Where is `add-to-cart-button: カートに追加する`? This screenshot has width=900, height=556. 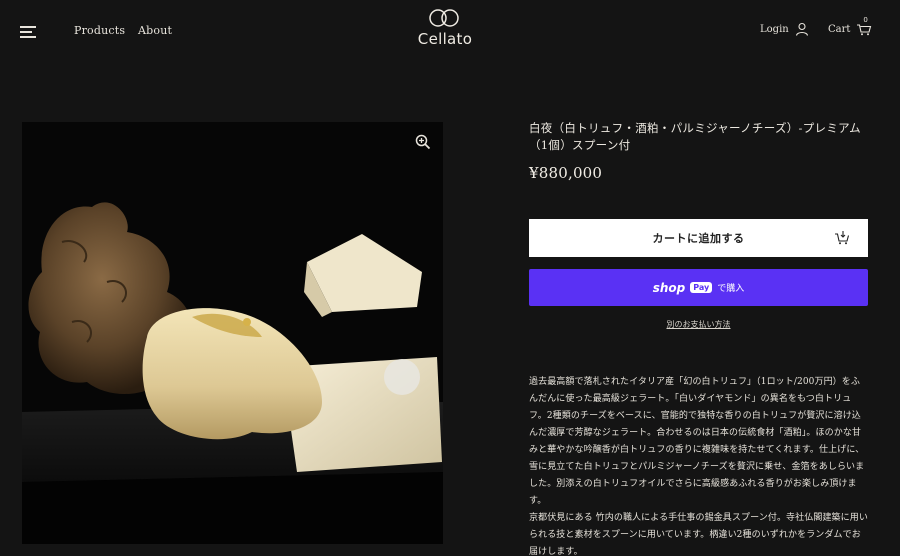
add-to-cart-button: カートに追加する is located at coordinates (698, 238).